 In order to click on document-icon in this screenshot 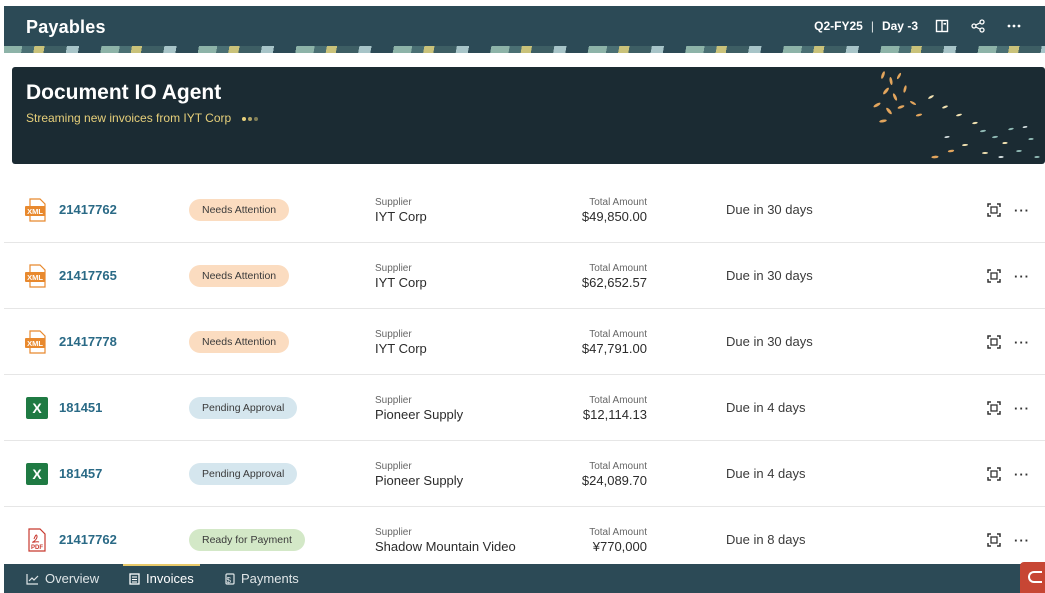, I will do `click(134, 578)`.